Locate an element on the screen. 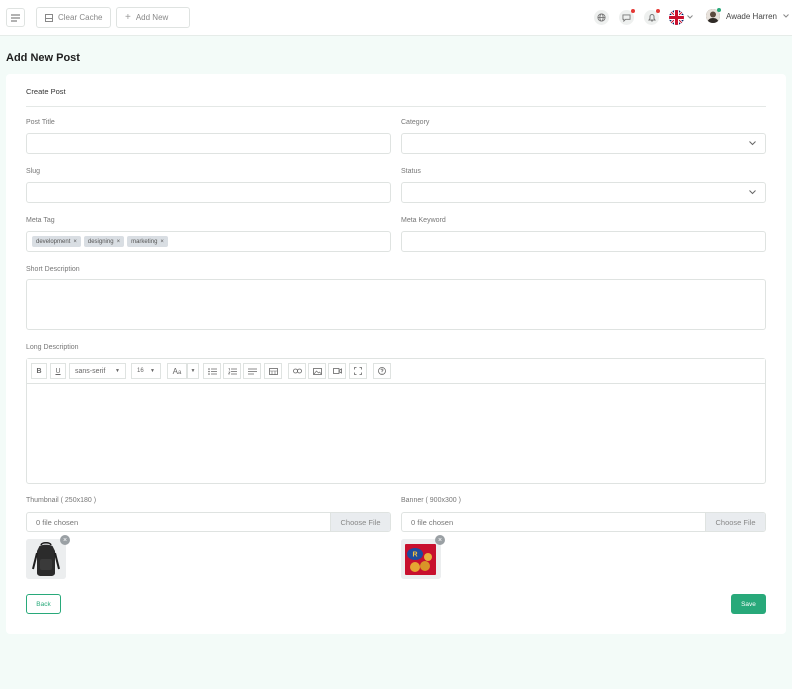 The image size is (792, 689). video-icon is located at coordinates (337, 371).